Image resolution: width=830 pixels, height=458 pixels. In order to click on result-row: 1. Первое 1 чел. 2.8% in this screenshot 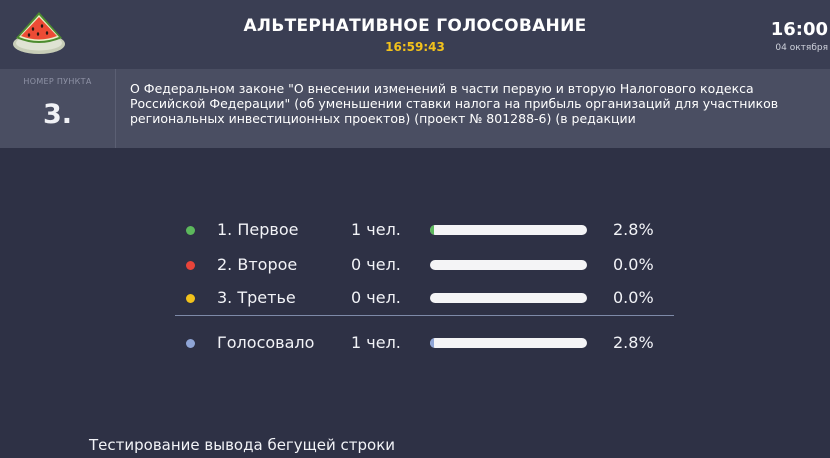, I will do `click(415, 230)`.